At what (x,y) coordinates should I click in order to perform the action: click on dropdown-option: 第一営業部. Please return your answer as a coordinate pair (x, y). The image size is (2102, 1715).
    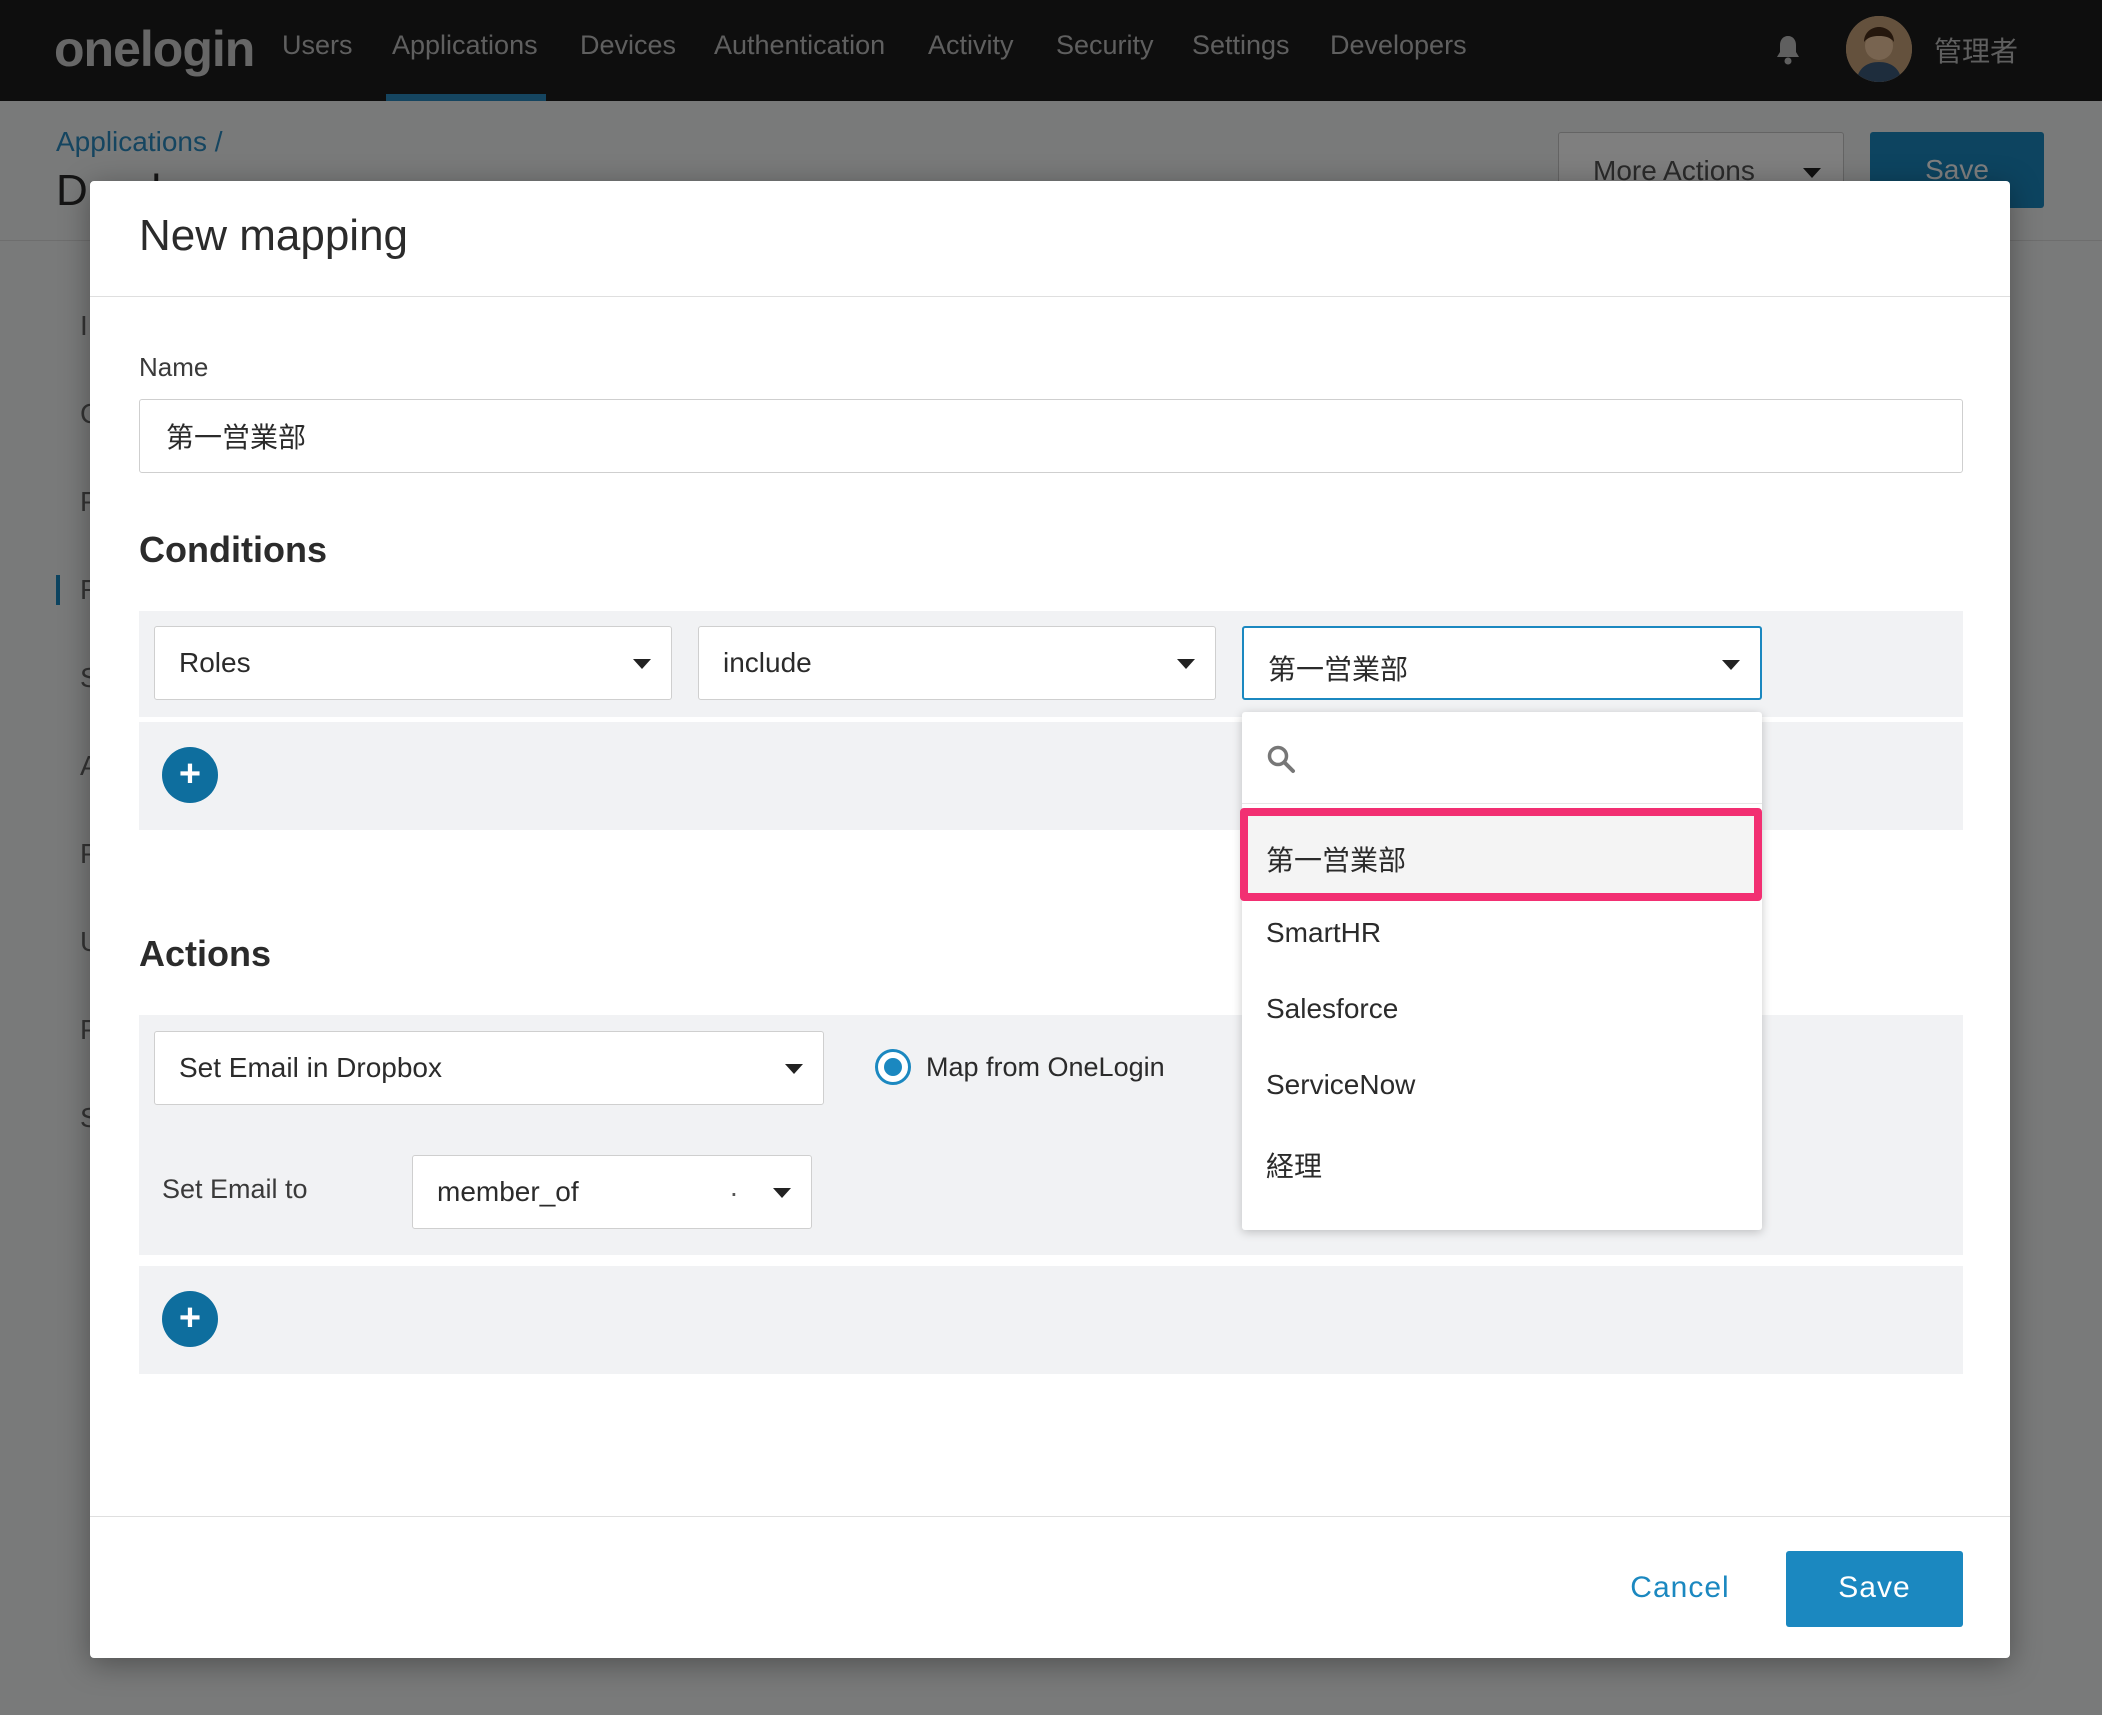
    Looking at the image, I should click on (1336, 859).